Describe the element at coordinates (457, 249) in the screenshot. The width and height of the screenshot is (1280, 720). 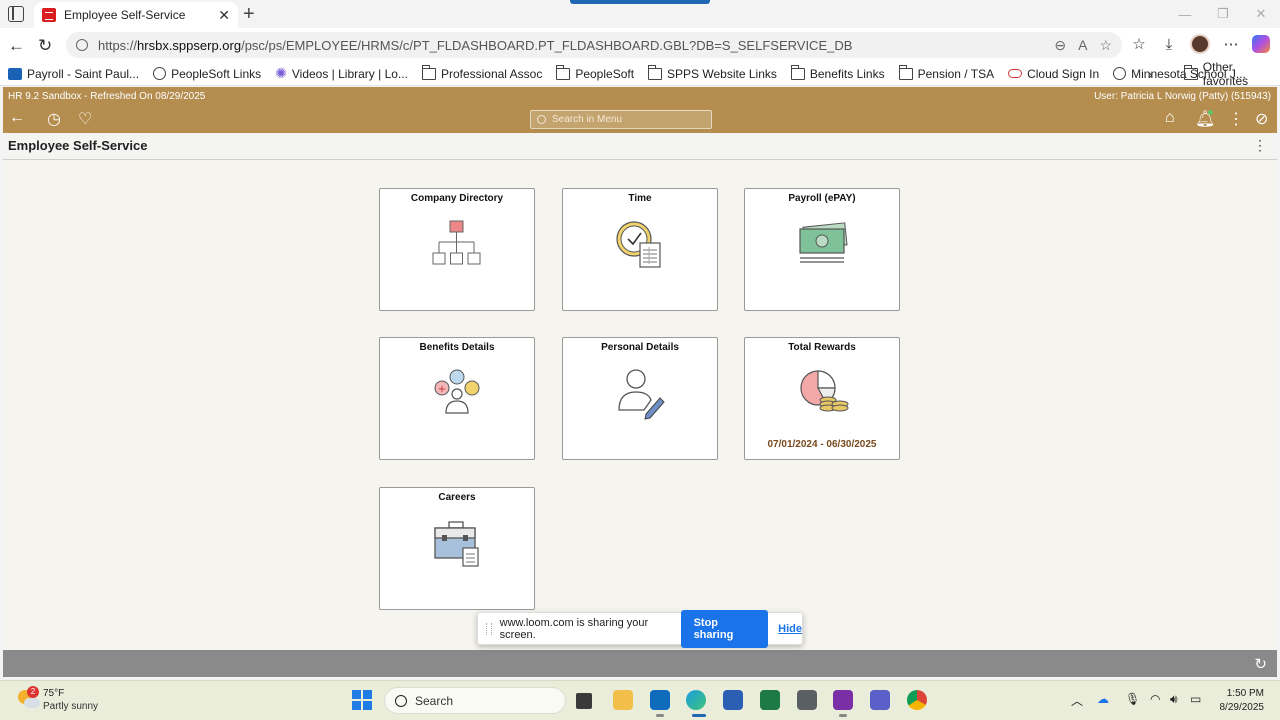
I see `tile-company-directory: Company Directory` at that location.